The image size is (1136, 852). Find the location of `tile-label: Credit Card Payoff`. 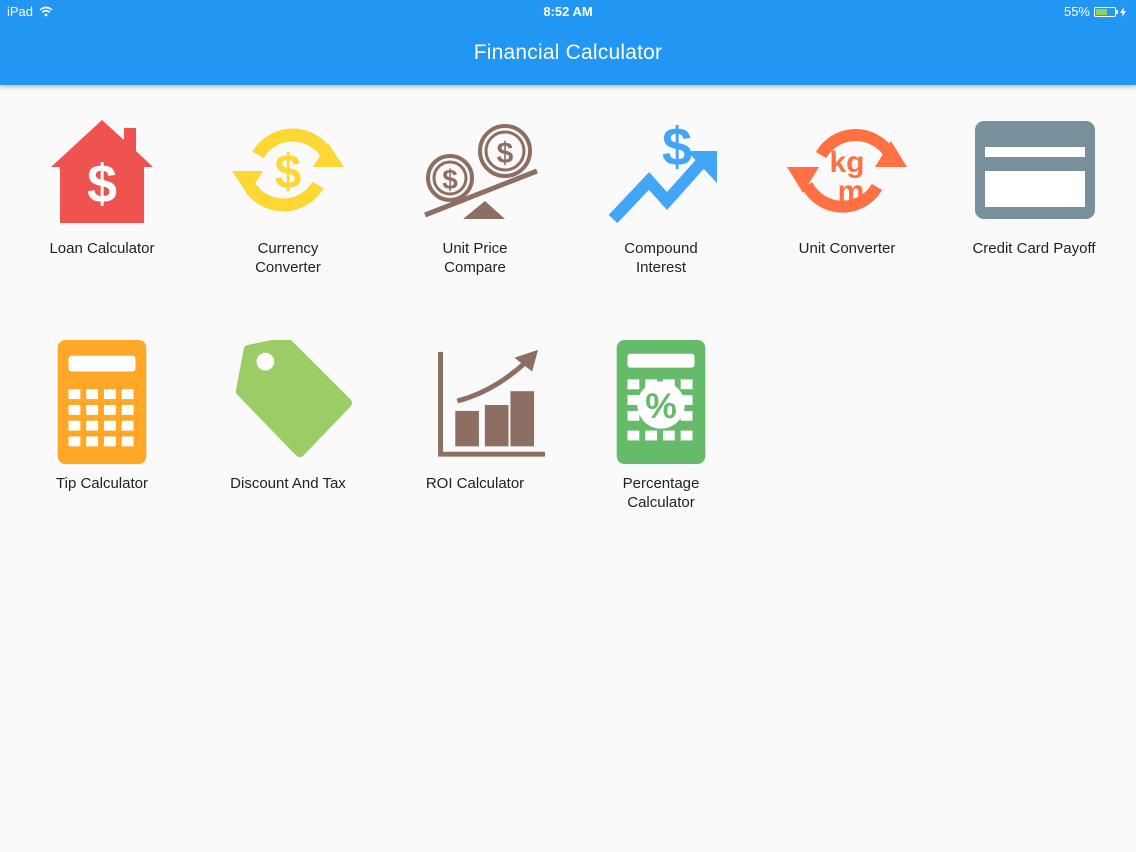

tile-label: Credit Card Payoff is located at coordinates (1034, 248).